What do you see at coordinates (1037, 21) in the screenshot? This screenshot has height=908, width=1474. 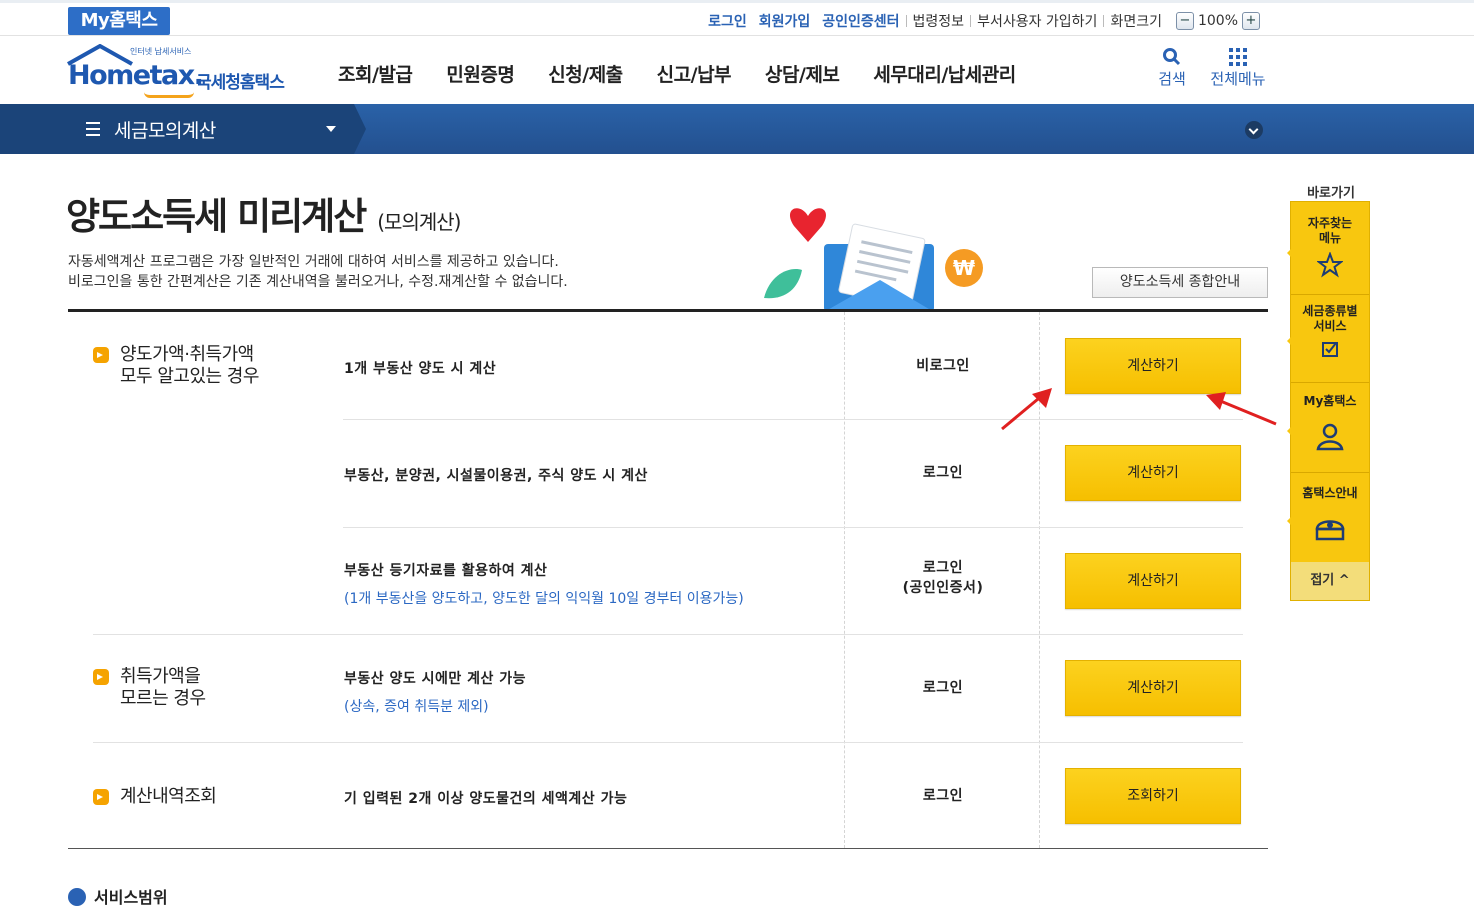 I see `dept-user-signup-link: 부서사용자 가입하기` at bounding box center [1037, 21].